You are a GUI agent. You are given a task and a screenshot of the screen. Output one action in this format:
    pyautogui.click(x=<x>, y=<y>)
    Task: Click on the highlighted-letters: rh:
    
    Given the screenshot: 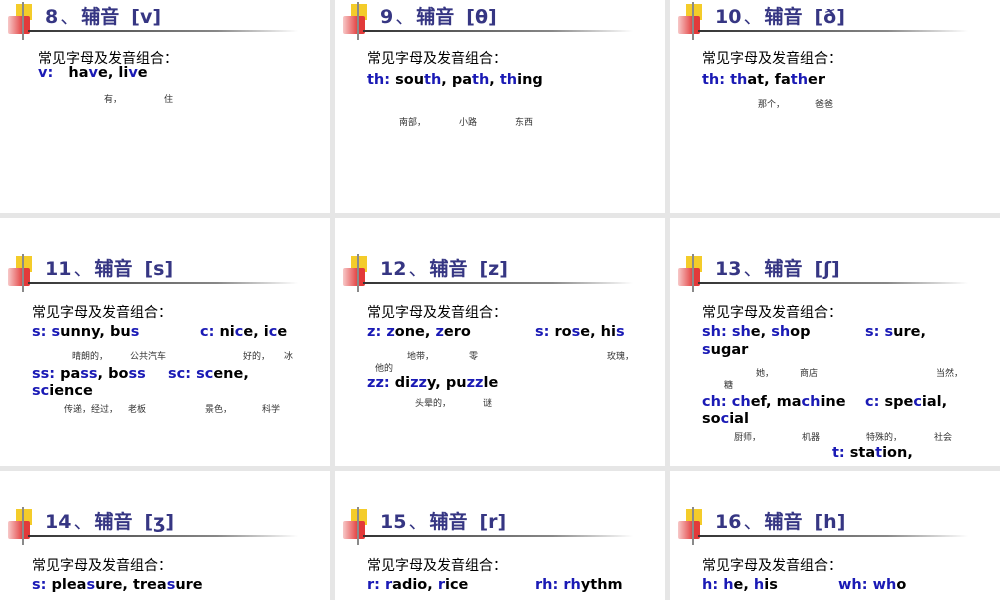 What is the action you would take?
    pyautogui.click(x=547, y=585)
    